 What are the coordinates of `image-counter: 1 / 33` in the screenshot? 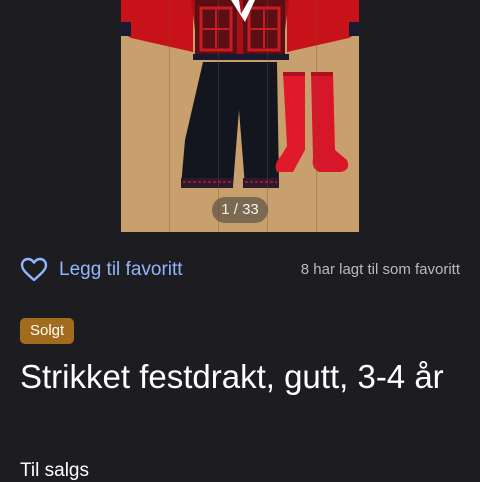 It's located at (240, 210).